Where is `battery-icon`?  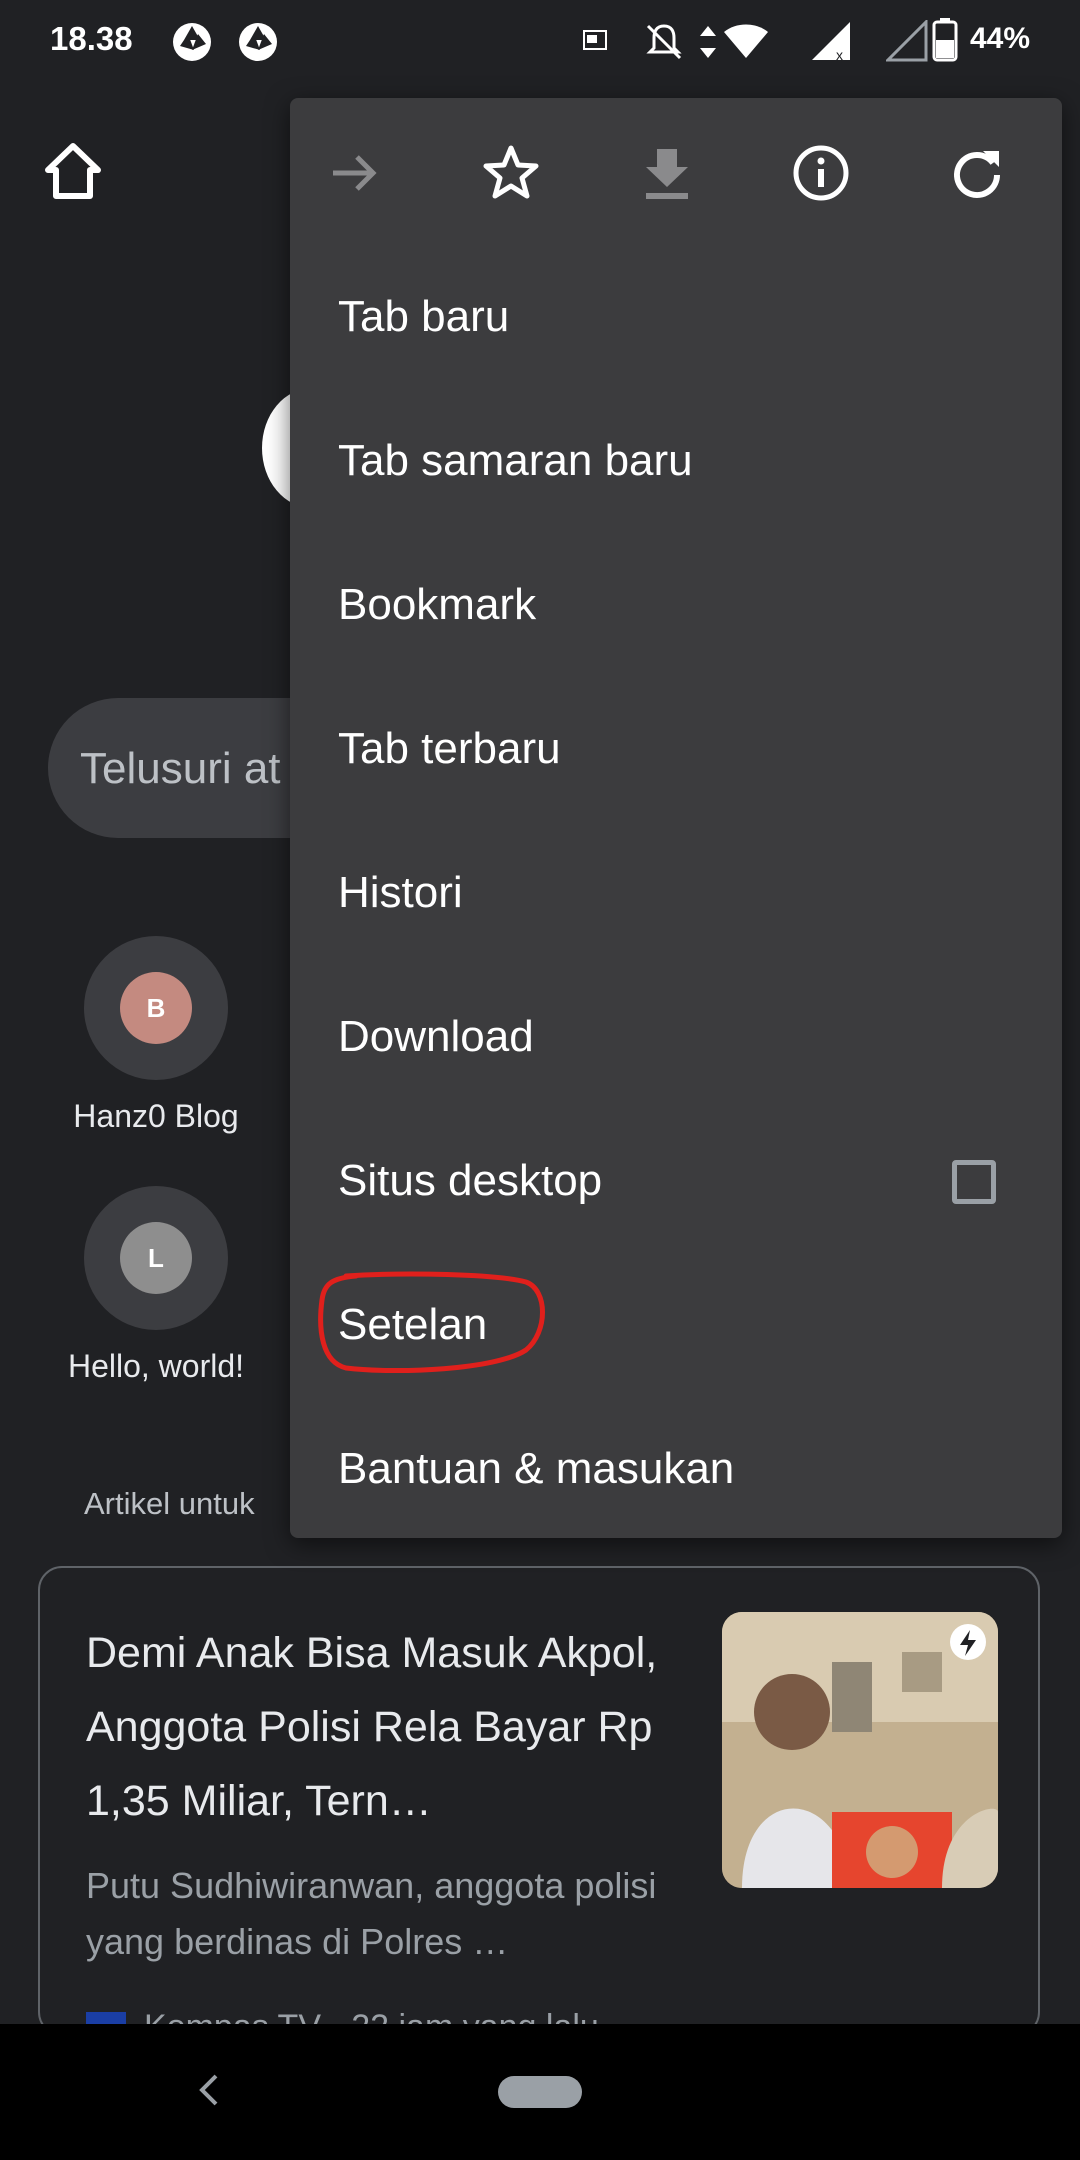
battery-icon is located at coordinates (945, 40).